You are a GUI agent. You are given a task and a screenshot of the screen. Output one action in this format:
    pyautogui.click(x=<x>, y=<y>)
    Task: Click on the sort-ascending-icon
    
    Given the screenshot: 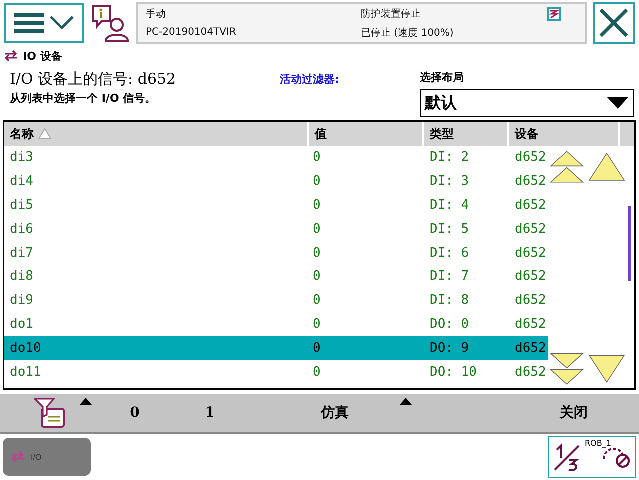 What is the action you would take?
    pyautogui.click(x=45, y=134)
    